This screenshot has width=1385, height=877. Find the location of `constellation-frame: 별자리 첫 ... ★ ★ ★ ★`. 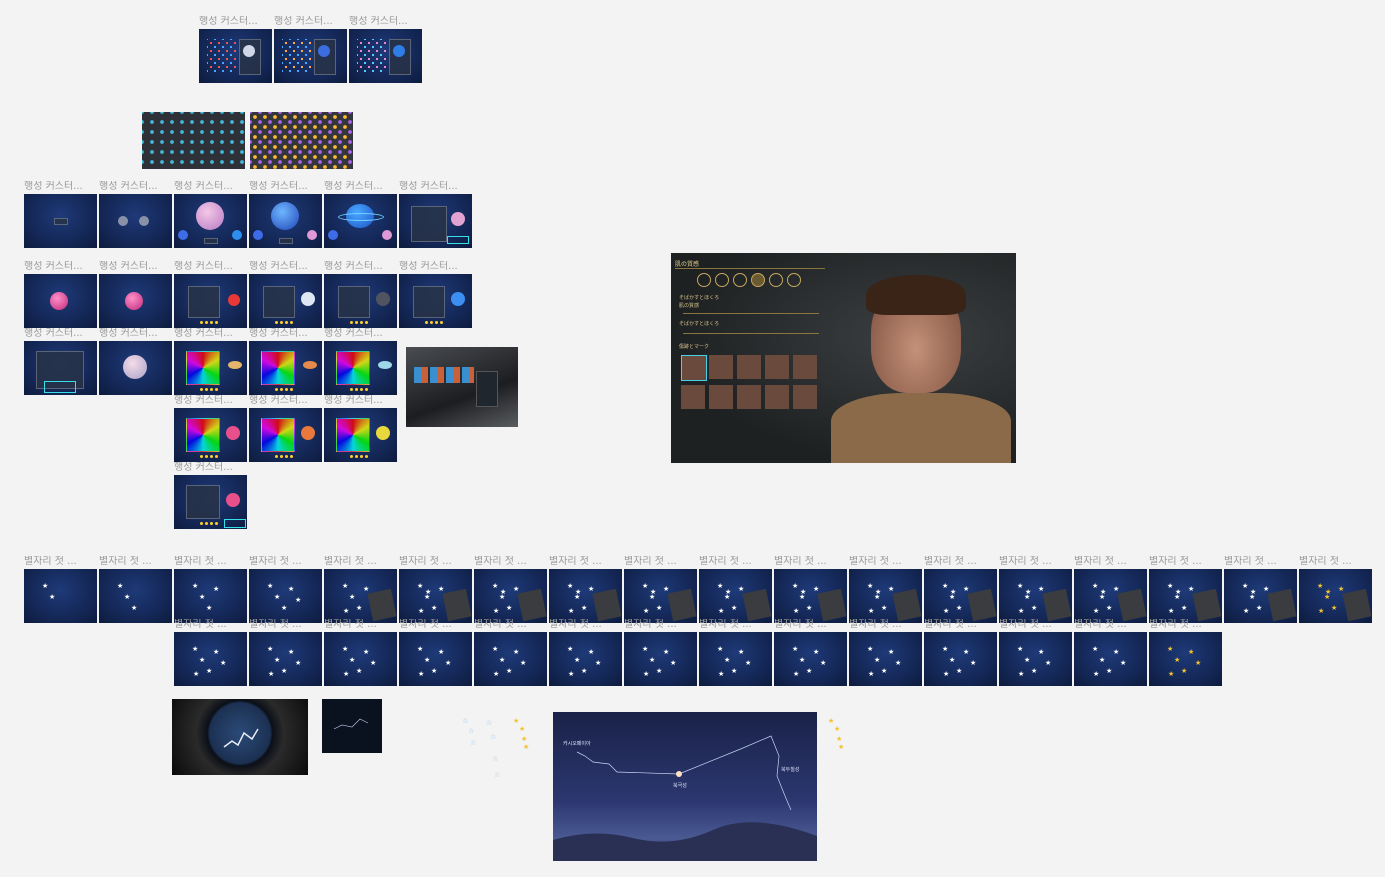

constellation-frame: 별자리 첫 ... ★ ★ ★ ★ is located at coordinates (210, 589).